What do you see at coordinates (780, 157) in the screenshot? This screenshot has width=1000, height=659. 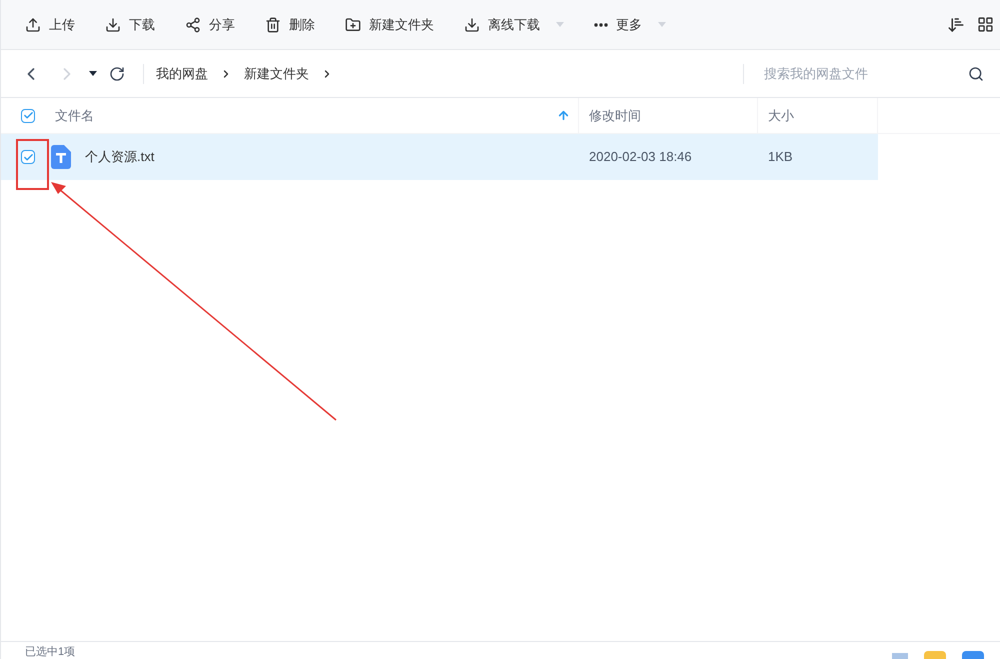 I see `file-size: 1KB` at bounding box center [780, 157].